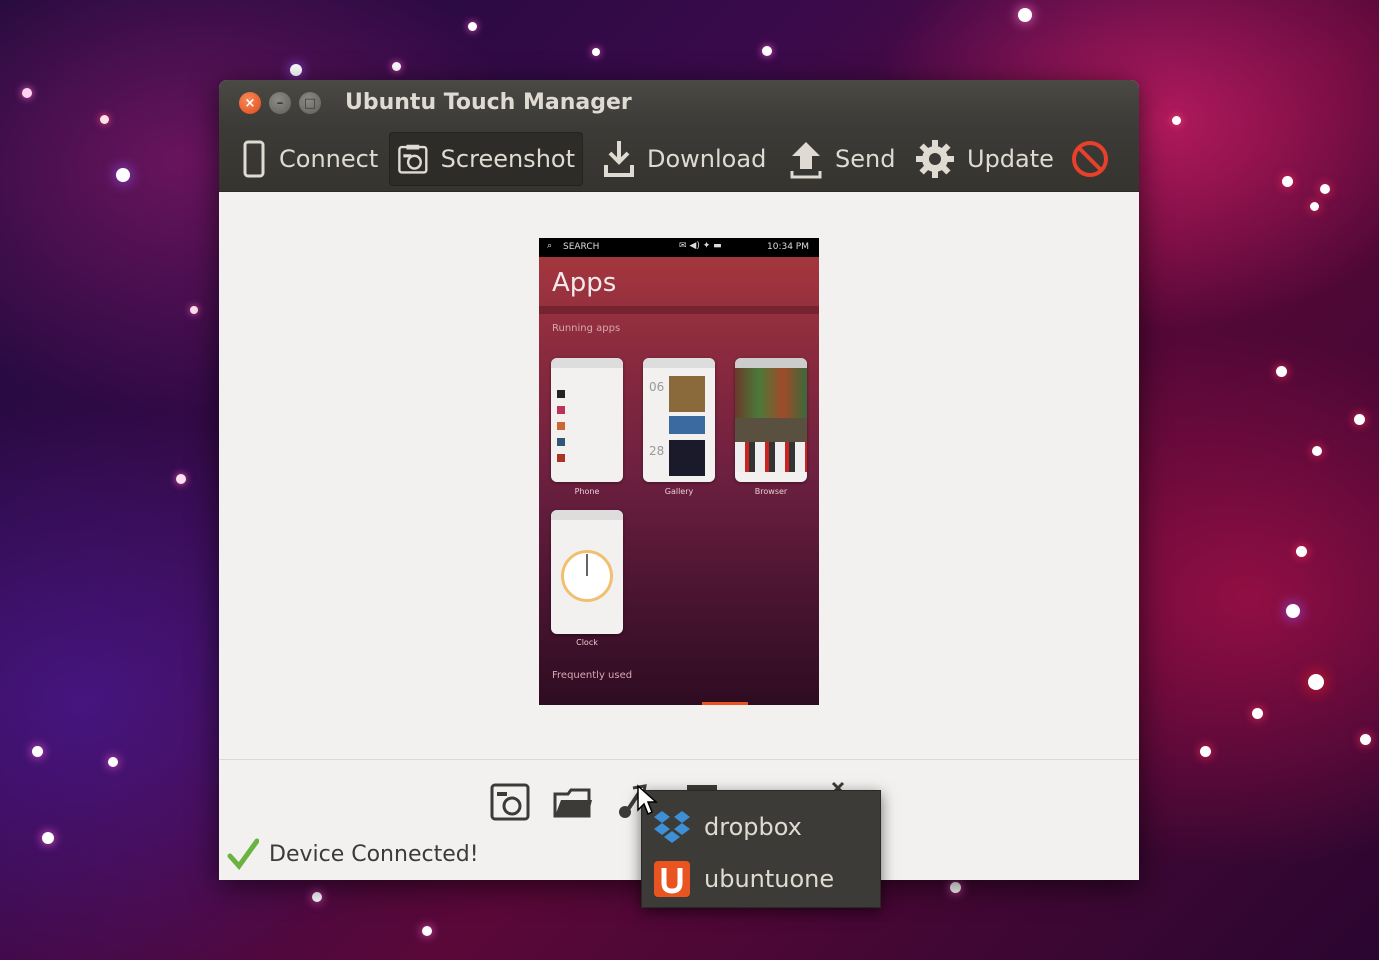  What do you see at coordinates (771, 491) in the screenshot?
I see `browser-app-label: Browser` at bounding box center [771, 491].